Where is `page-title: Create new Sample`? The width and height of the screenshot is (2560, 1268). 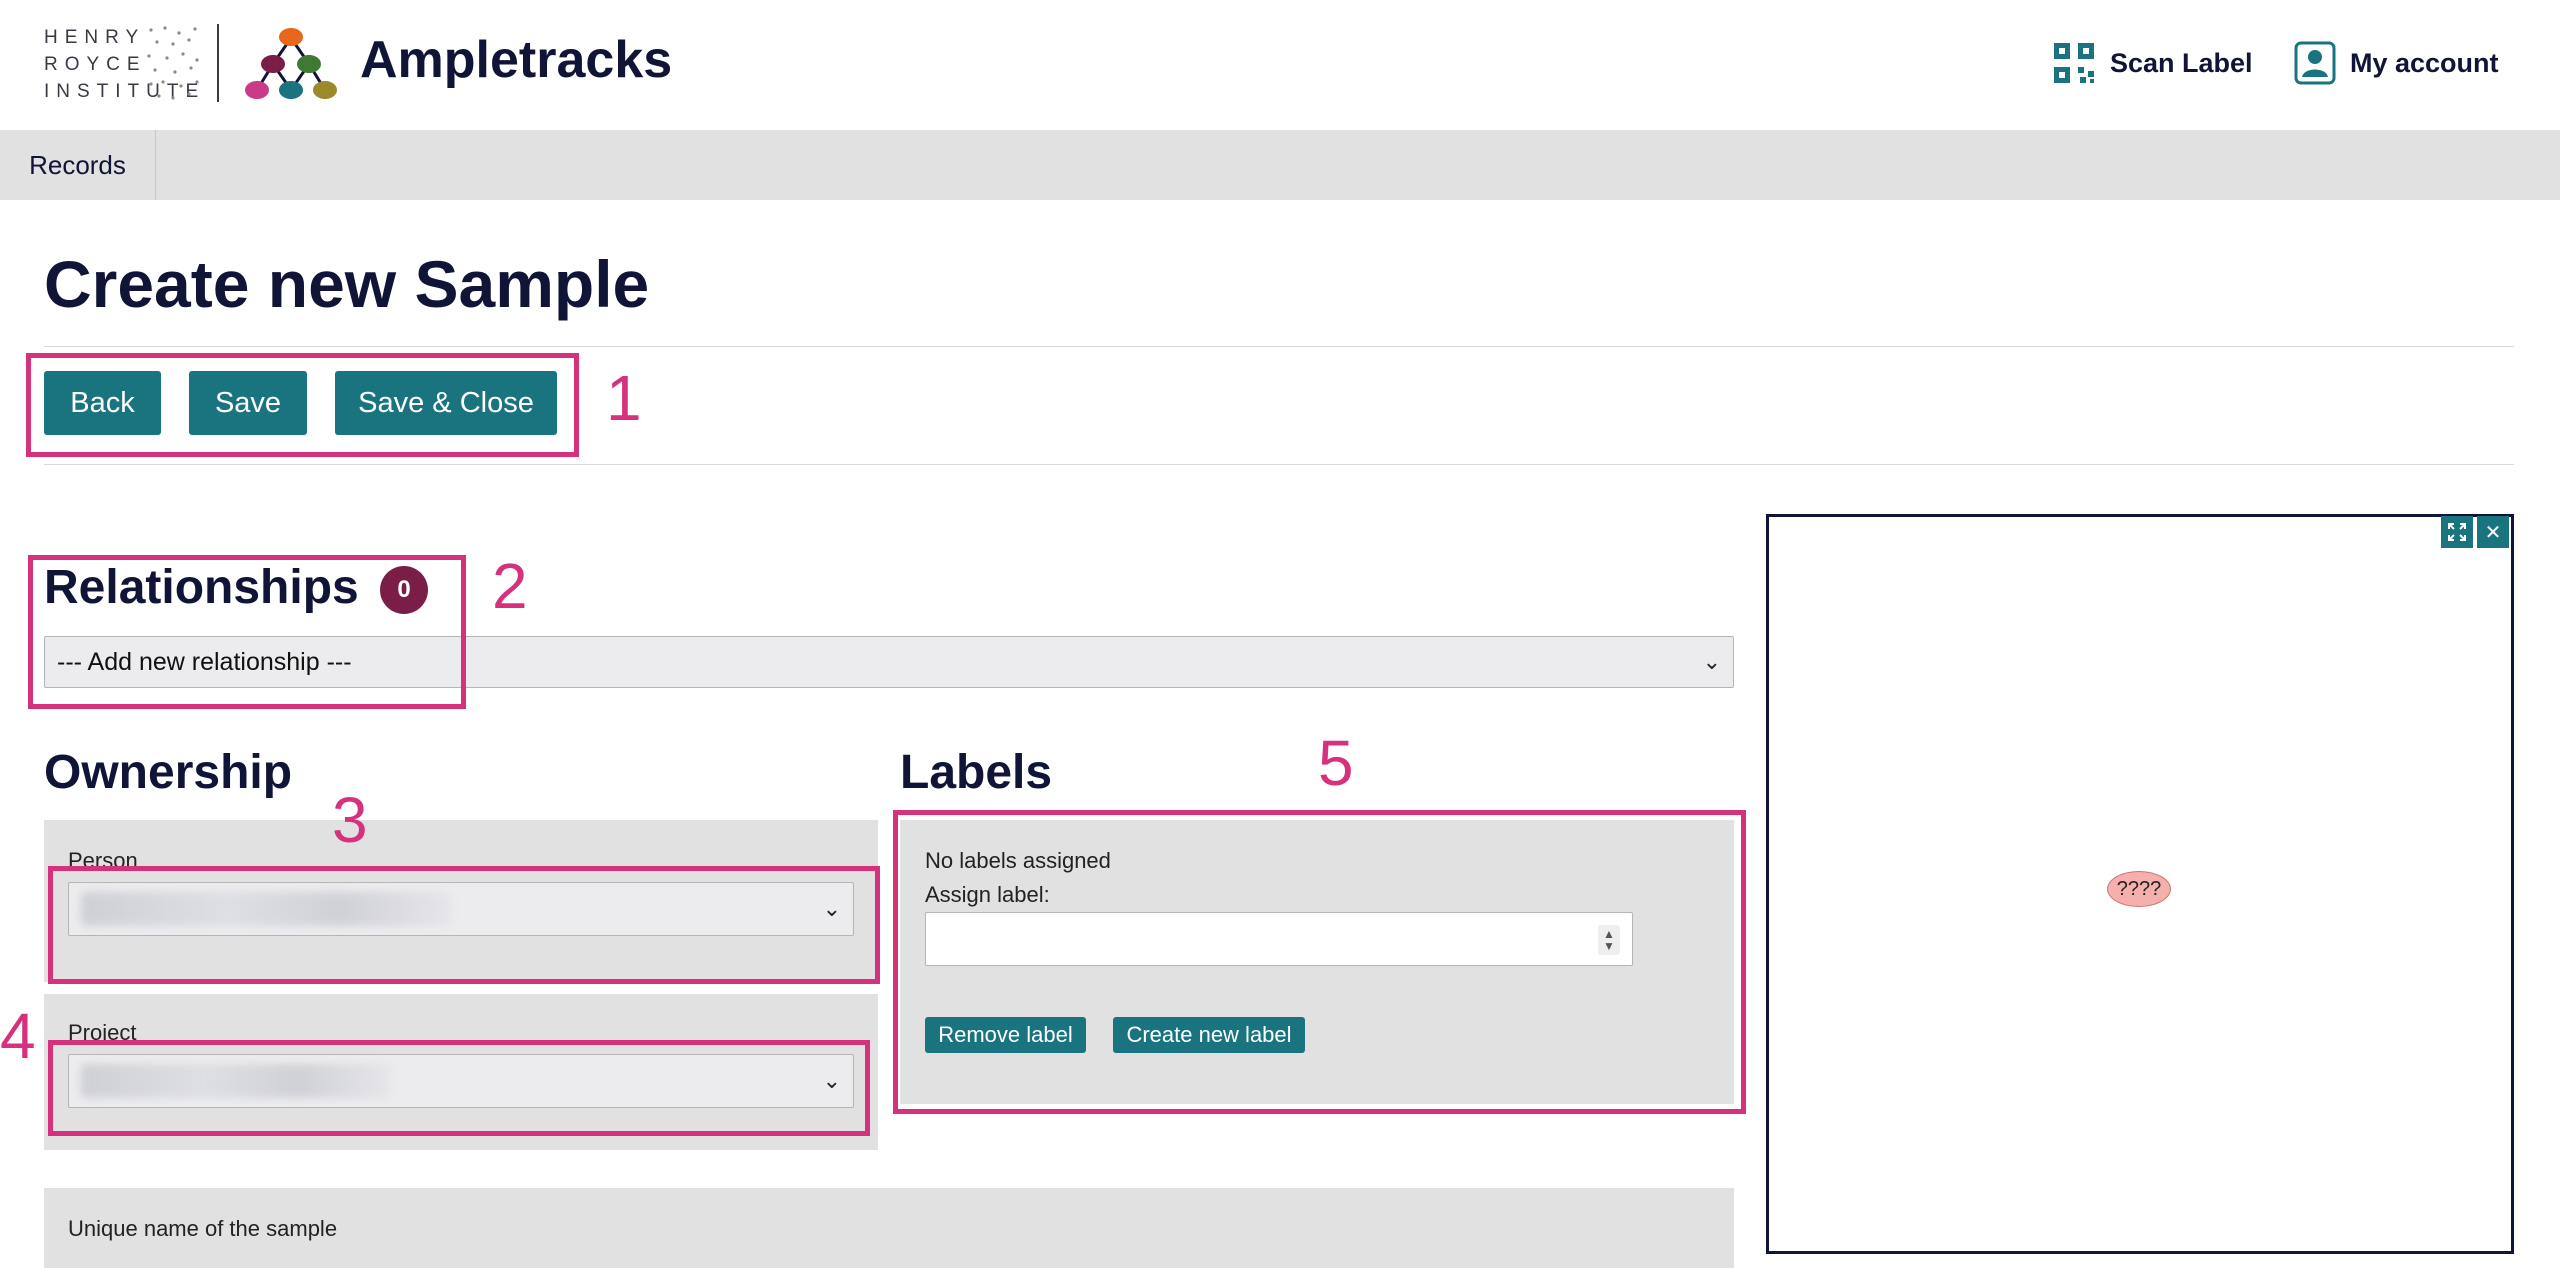
page-title: Create new Sample is located at coordinates (347, 284).